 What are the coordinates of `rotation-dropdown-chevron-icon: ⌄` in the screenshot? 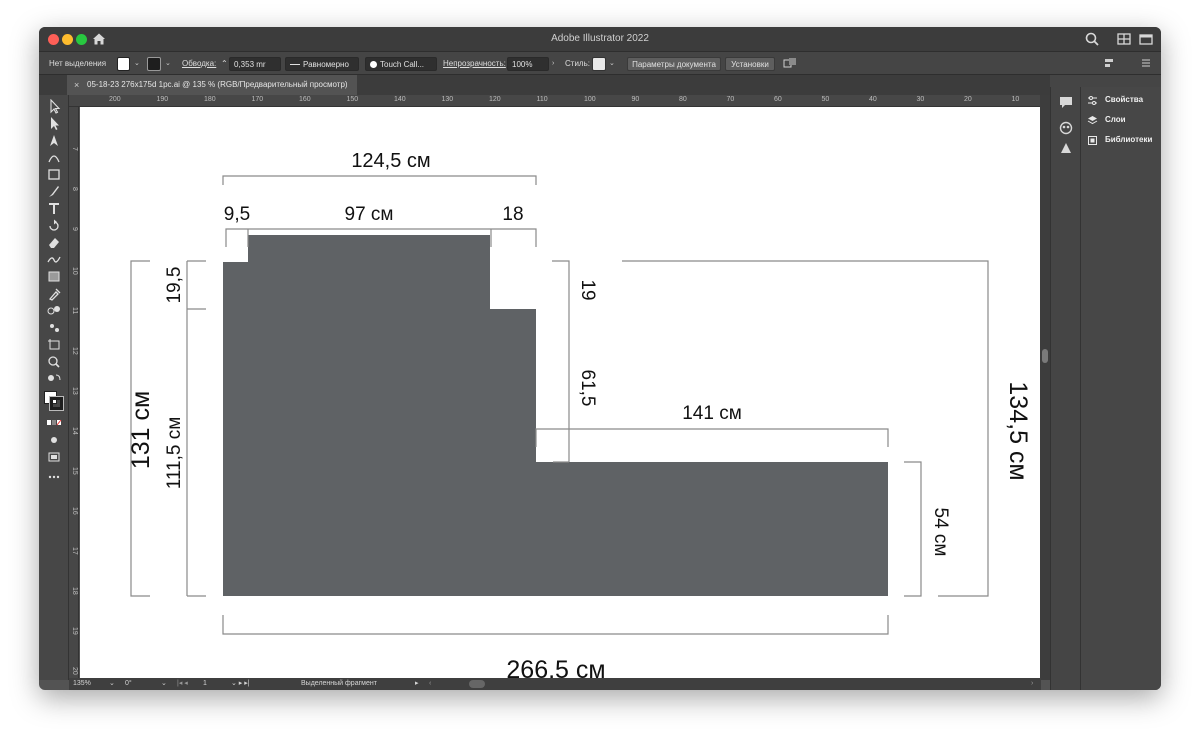 It's located at (164, 684).